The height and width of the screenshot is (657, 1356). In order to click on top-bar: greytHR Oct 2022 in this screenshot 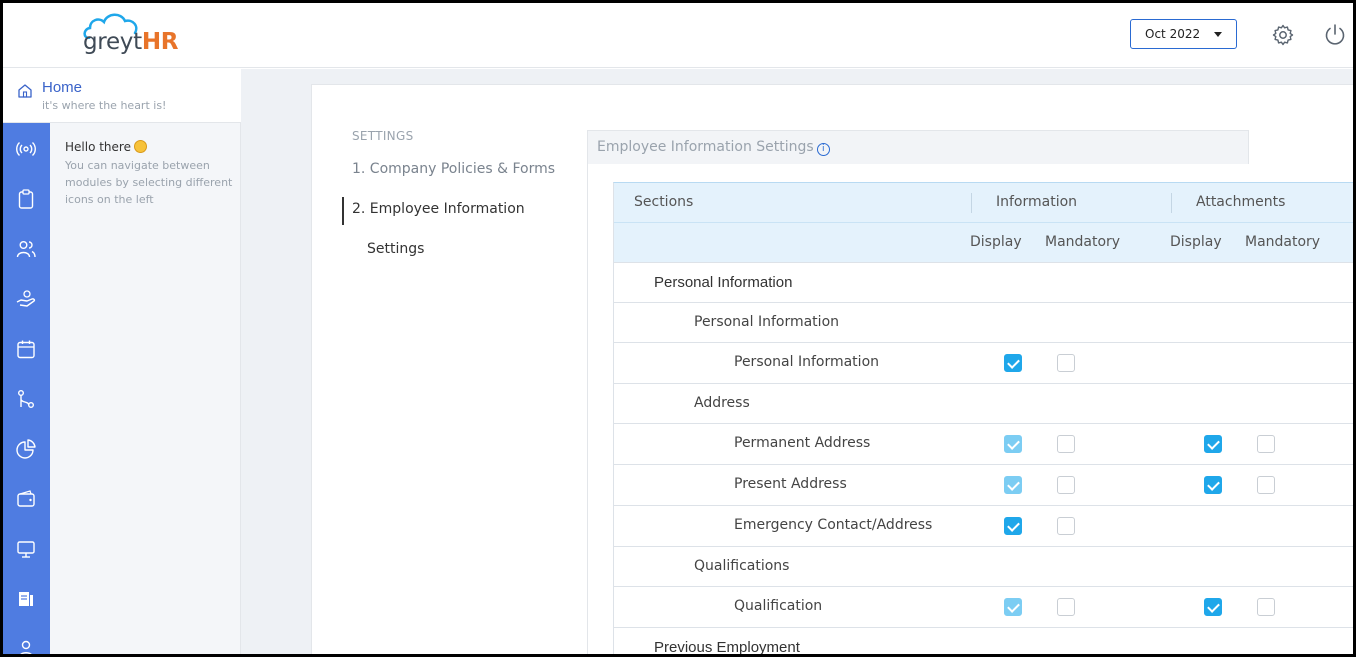, I will do `click(678, 35)`.